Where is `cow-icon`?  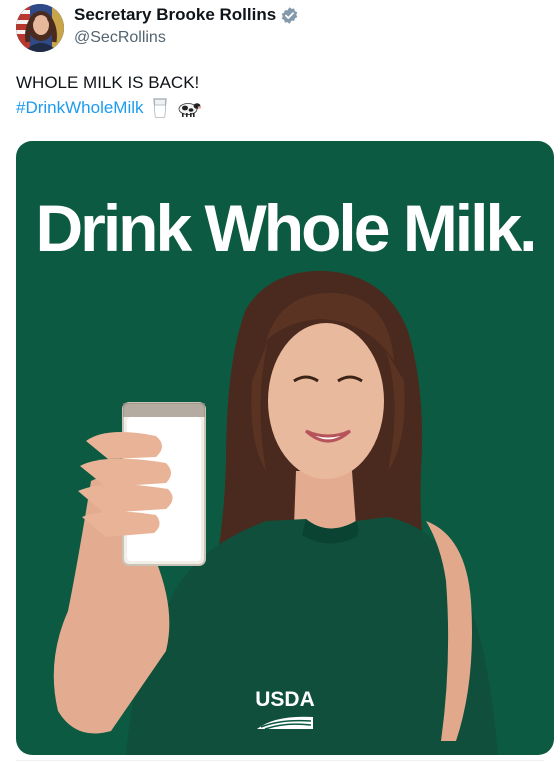 cow-icon is located at coordinates (189, 108).